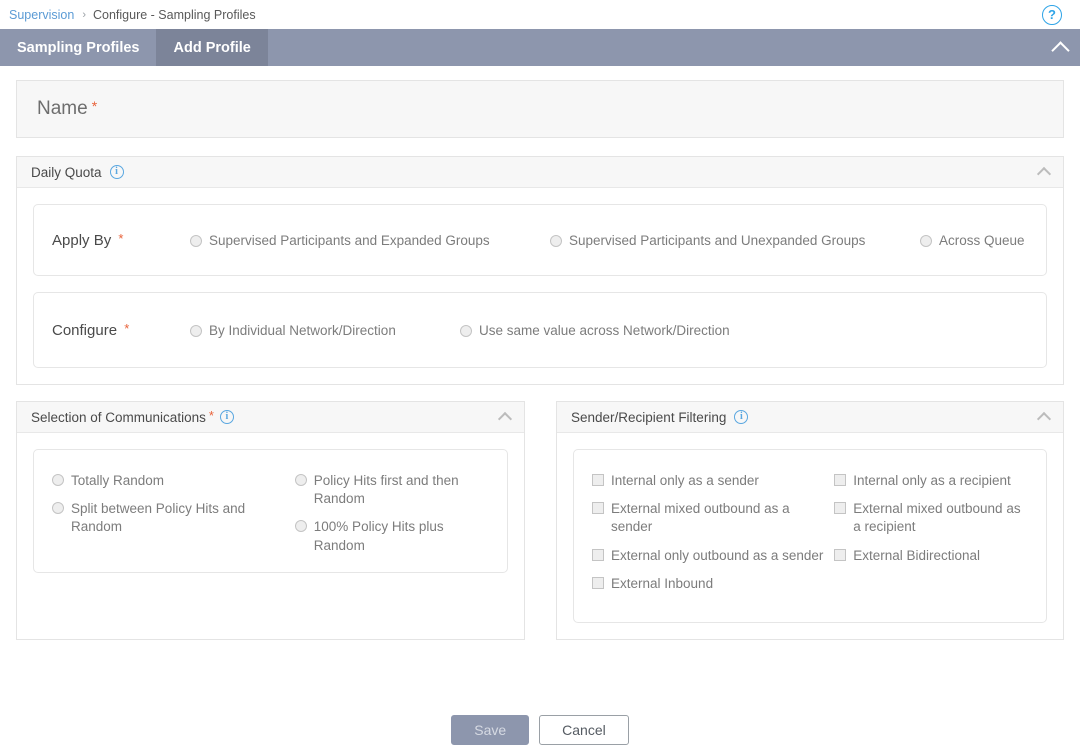  Describe the element at coordinates (810, 417) in the screenshot. I see `panel-filtering-header: Sender/Recipient Filtering i` at that location.